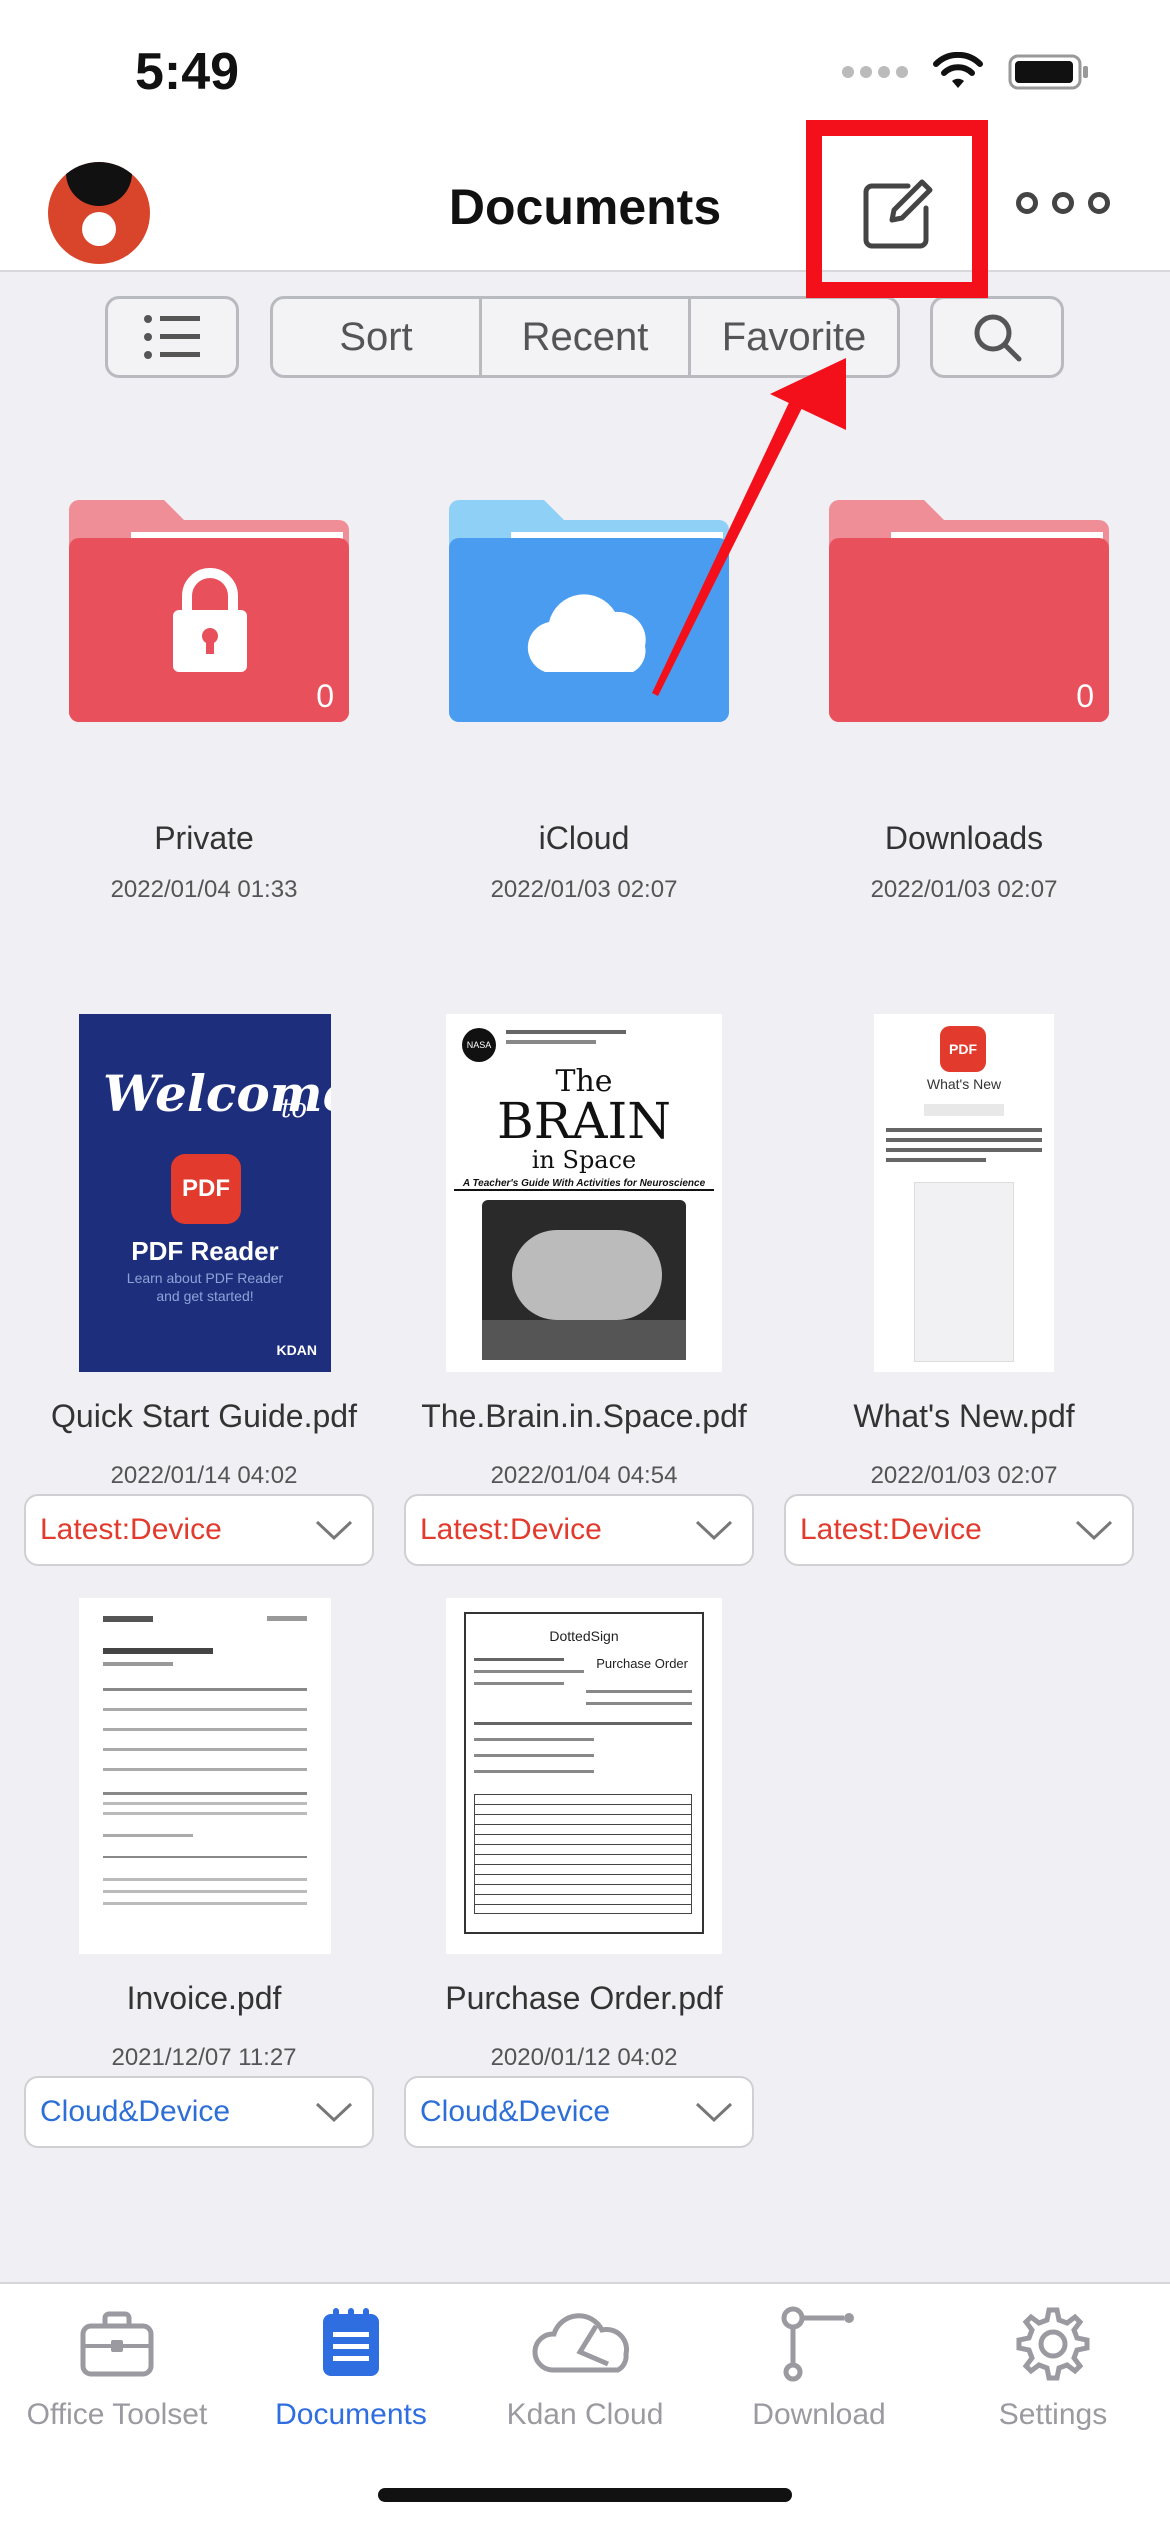  I want to click on download-icon, so click(817, 2344).